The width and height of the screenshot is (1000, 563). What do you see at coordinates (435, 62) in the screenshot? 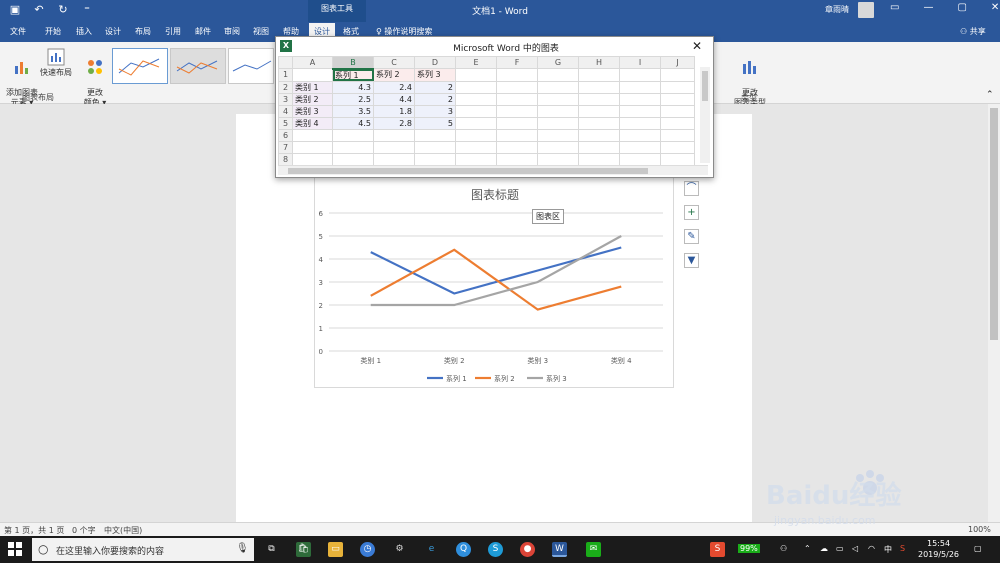
I see `column-header: D` at bounding box center [435, 62].